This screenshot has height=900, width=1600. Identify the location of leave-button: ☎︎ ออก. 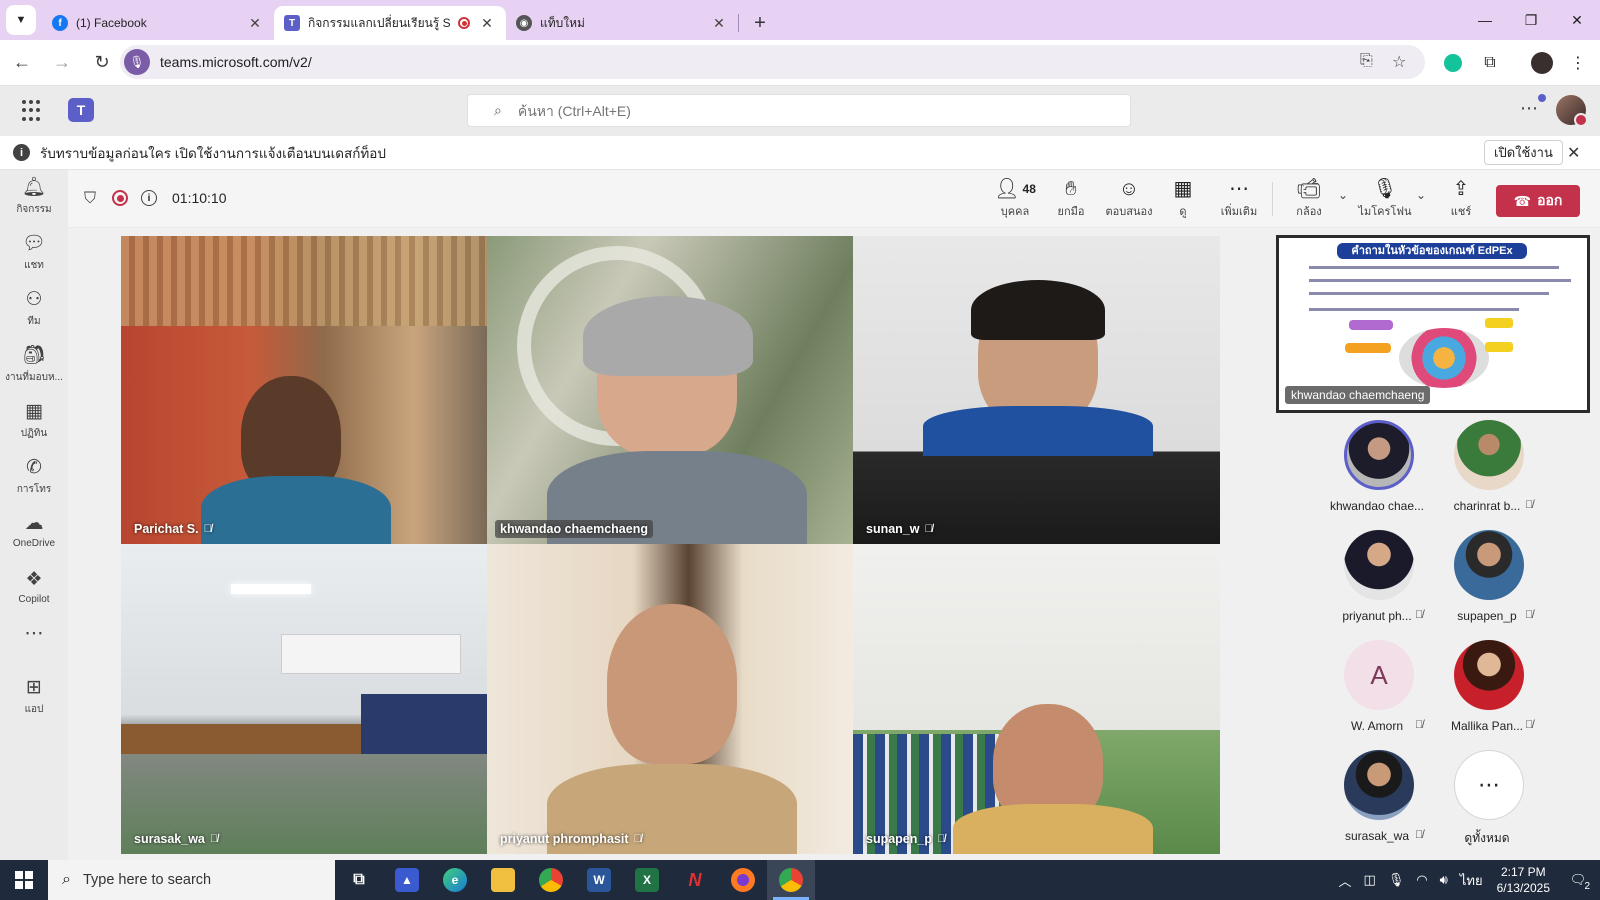
(1538, 201).